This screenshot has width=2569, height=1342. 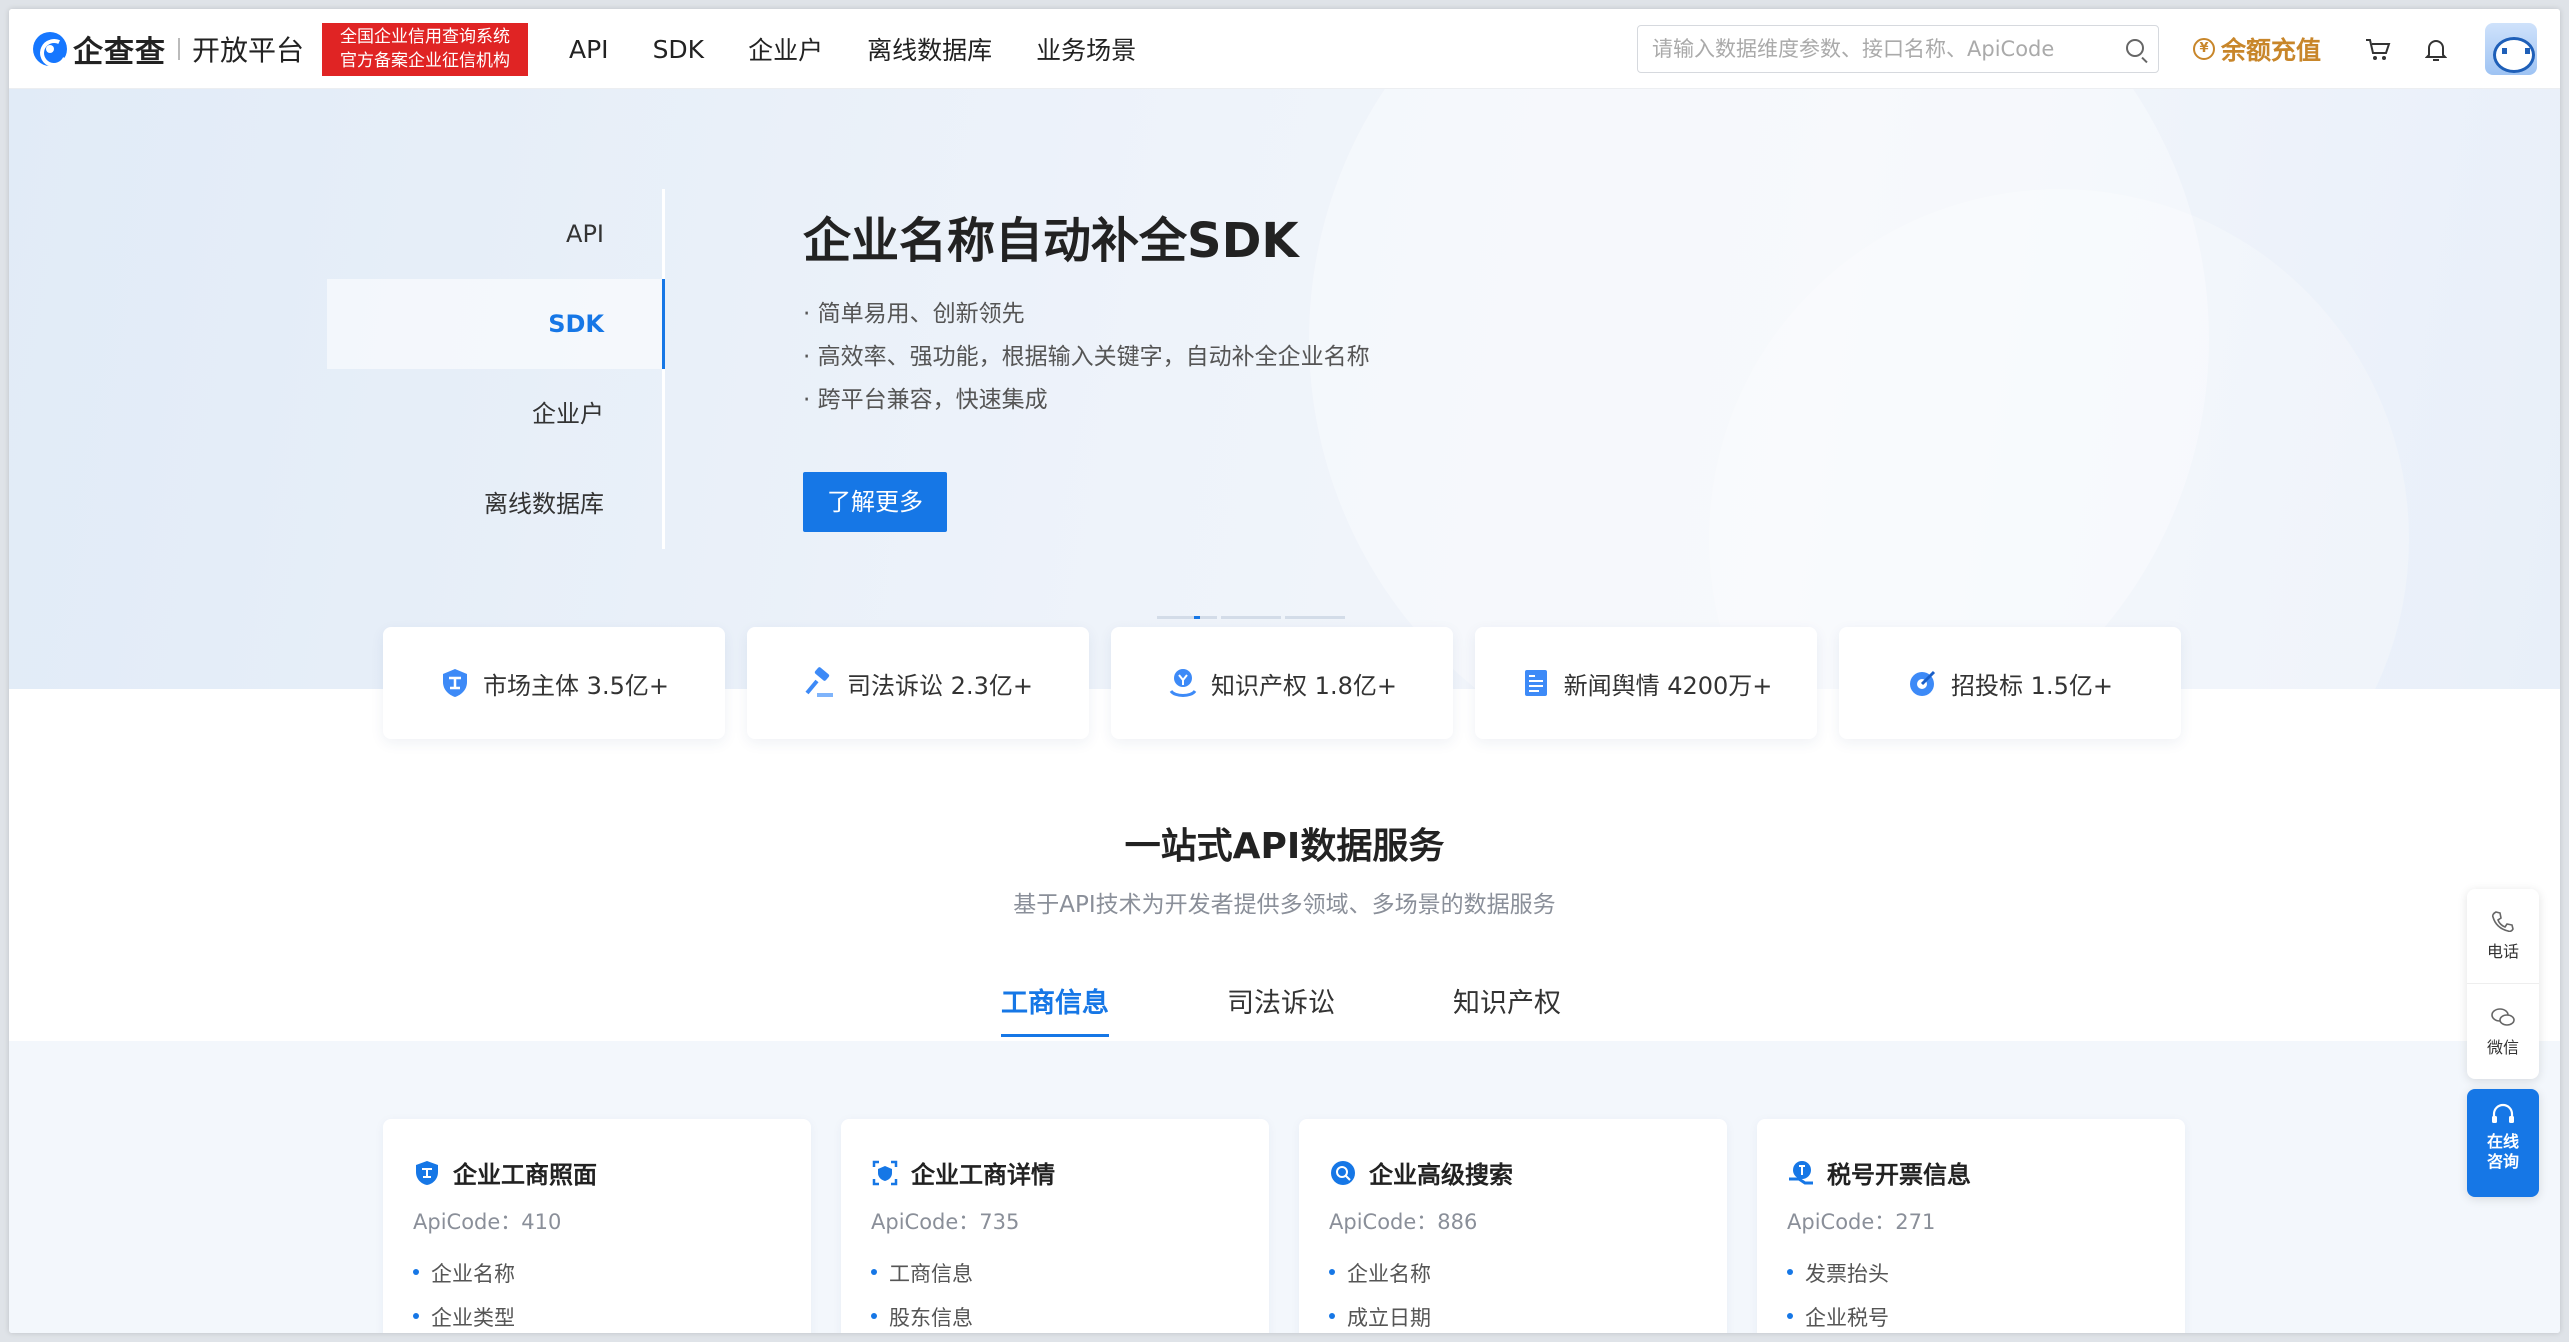 I want to click on nav-offline-db: 离线数据库, so click(x=929, y=49).